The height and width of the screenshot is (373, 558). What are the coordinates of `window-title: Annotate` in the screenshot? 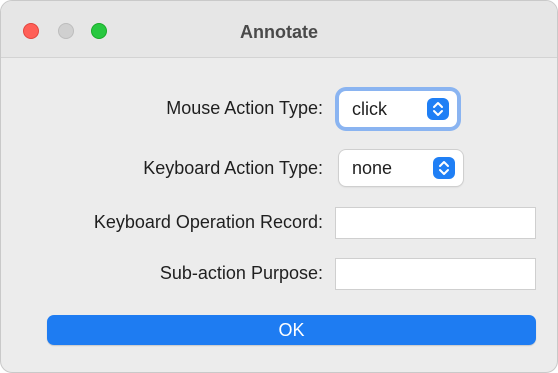 It's located at (279, 32).